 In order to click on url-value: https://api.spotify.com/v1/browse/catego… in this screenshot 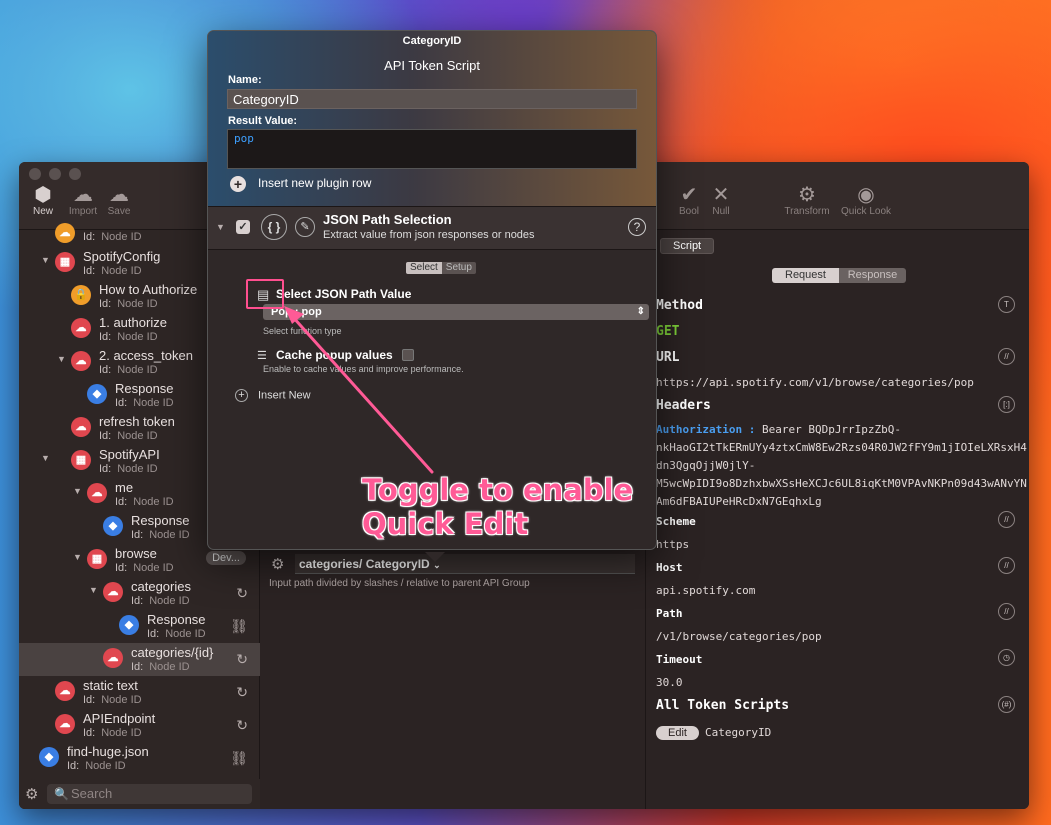, I will do `click(815, 382)`.